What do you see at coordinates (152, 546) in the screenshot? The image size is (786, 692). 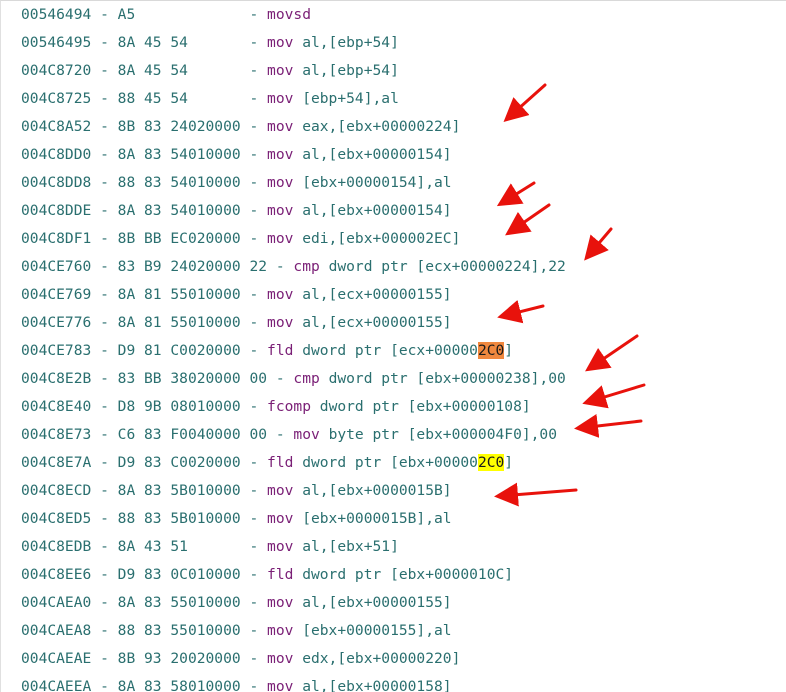 I see `opcode-bytes: 8A 43 51` at bounding box center [152, 546].